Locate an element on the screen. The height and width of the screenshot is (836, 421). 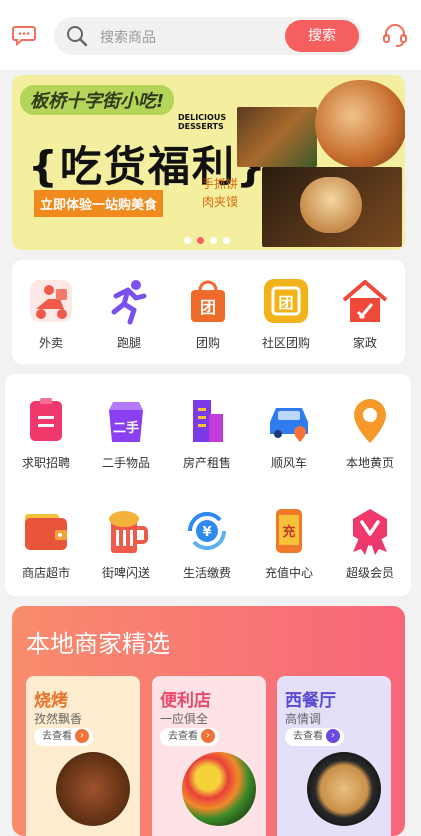
service-item-recharge: 充 充值中心 is located at coordinates (289, 543).